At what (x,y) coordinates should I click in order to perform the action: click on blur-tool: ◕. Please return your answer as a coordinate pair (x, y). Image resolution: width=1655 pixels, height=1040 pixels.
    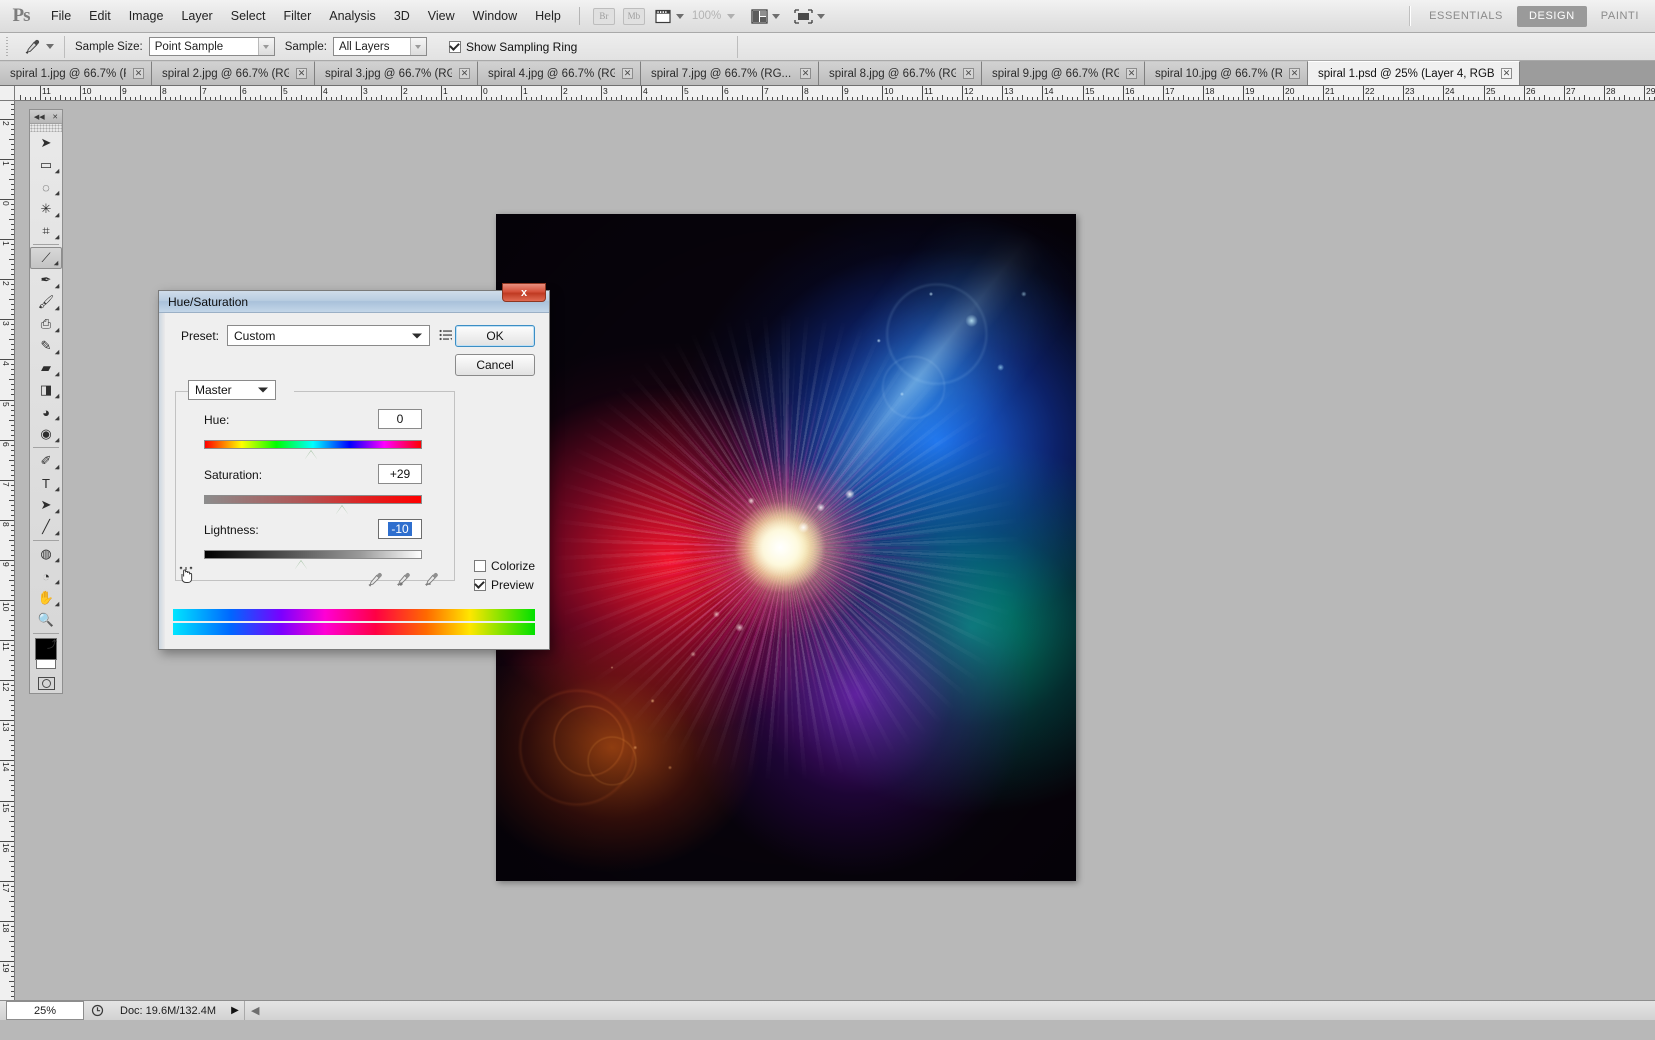
    Looking at the image, I should click on (46, 412).